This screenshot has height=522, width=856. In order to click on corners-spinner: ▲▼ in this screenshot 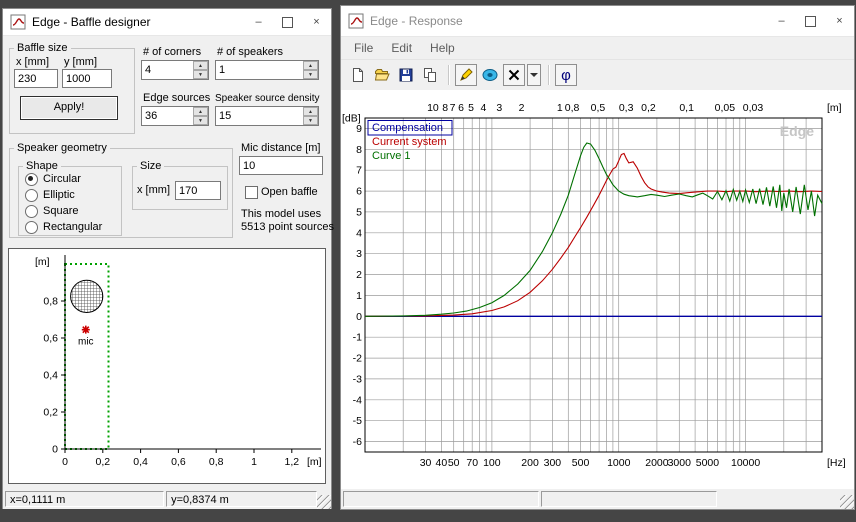, I will do `click(175, 70)`.